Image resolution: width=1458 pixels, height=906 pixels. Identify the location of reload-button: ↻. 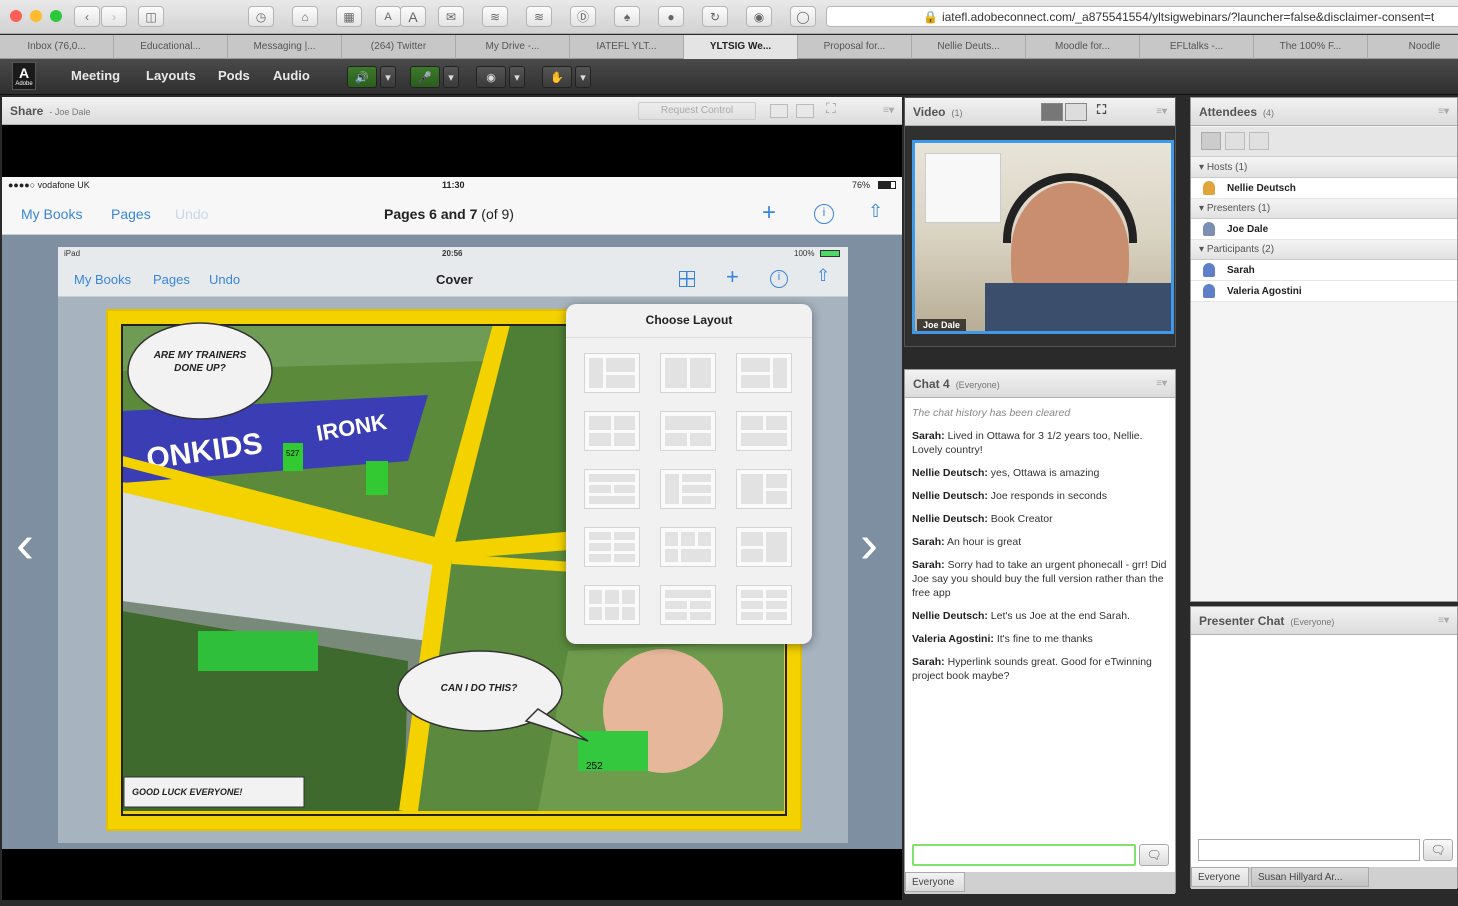
(715, 16).